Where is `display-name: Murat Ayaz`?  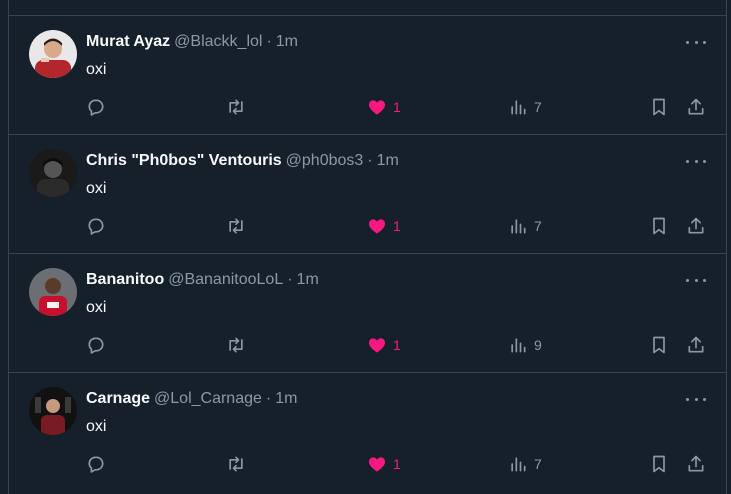
display-name: Murat Ayaz is located at coordinates (128, 42).